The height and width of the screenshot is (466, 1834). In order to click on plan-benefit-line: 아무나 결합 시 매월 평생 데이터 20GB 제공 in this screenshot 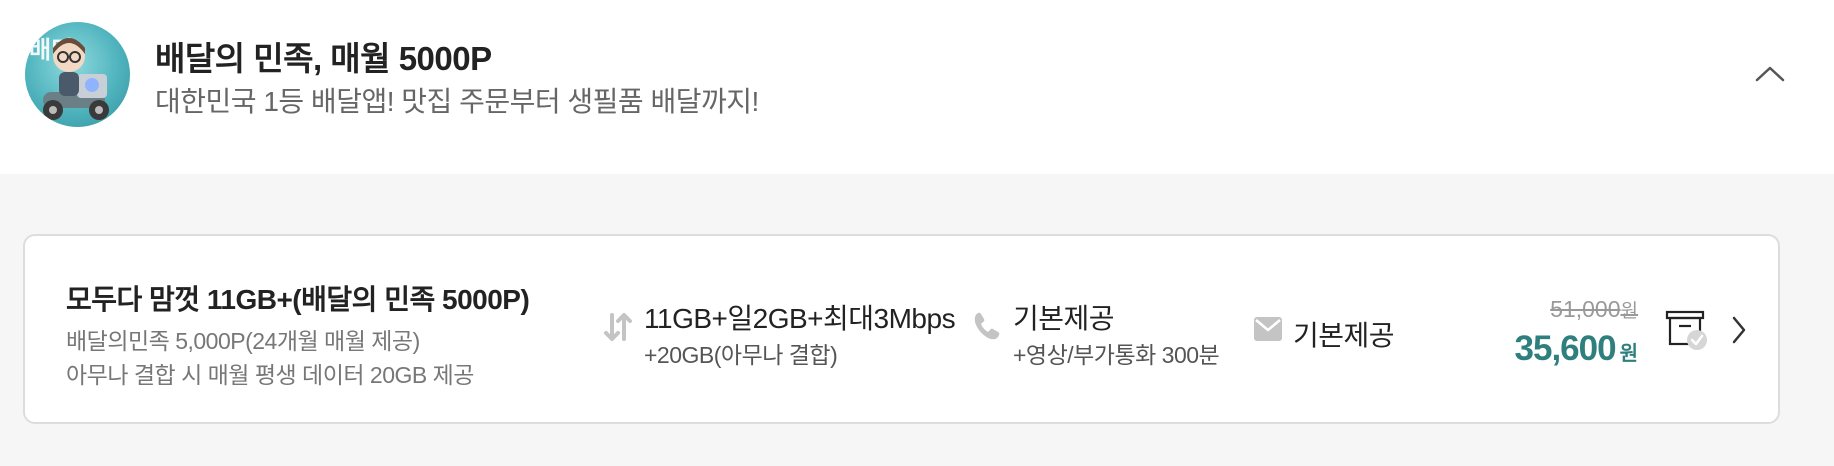, I will do `click(270, 375)`.